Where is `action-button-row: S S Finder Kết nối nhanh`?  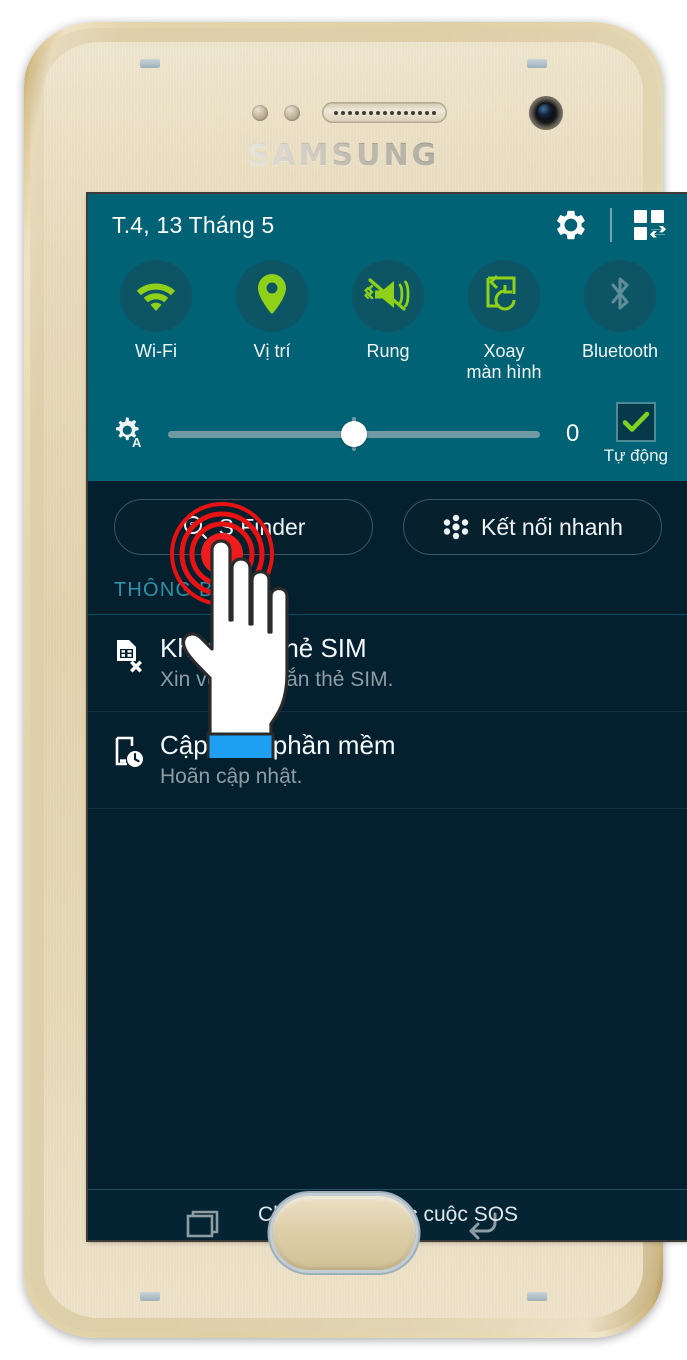
action-button-row: S S Finder Kết nối nhanh is located at coordinates (387, 525).